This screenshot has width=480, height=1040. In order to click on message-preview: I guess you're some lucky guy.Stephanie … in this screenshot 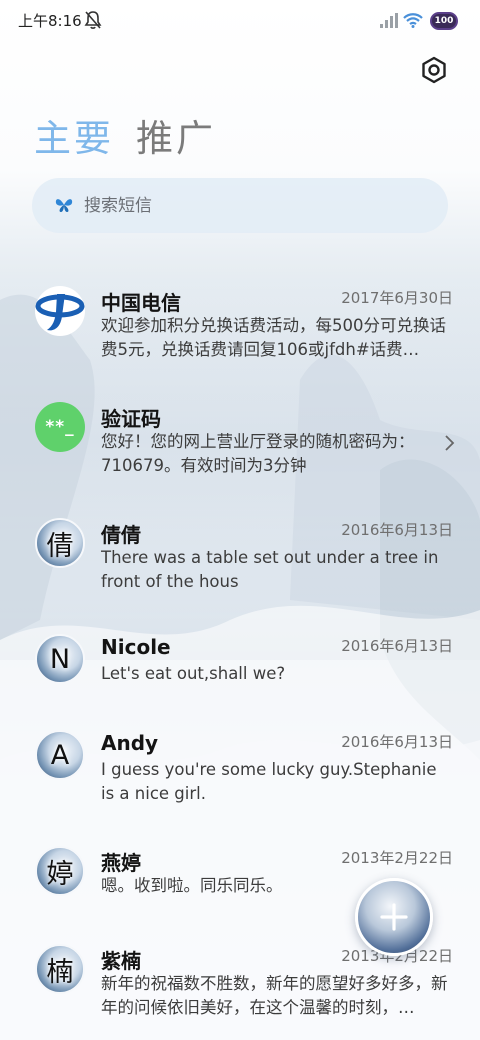, I will do `click(269, 781)`.